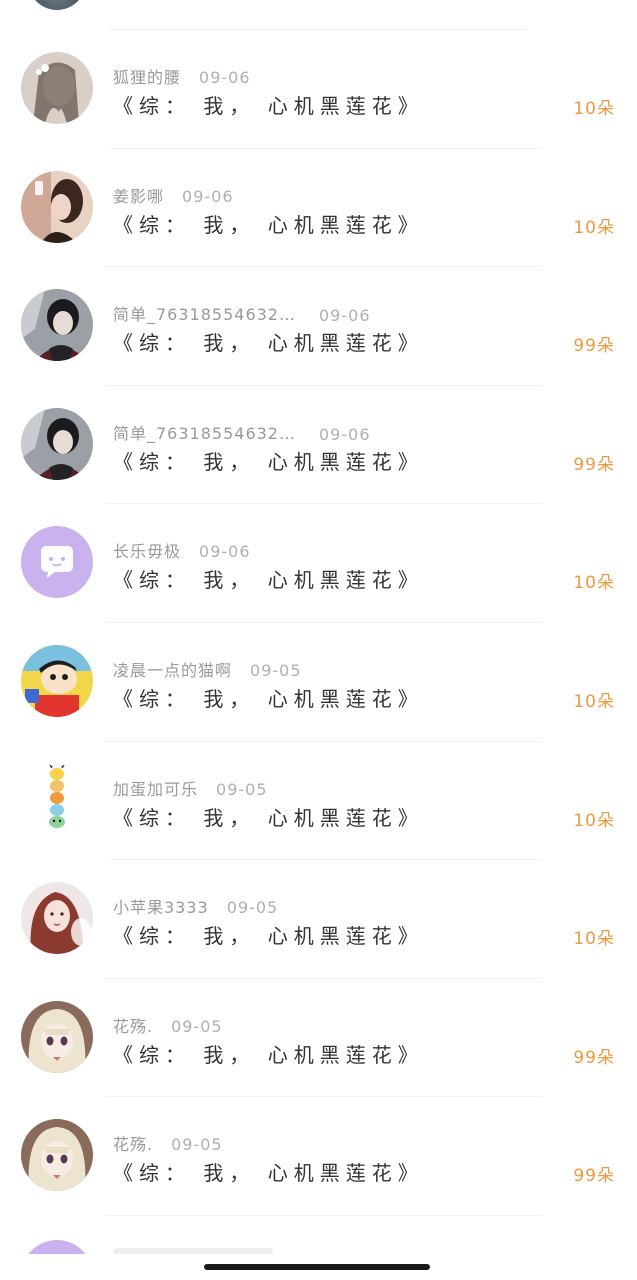  I want to click on list-item: 长乐毋极 09-06 《综： 我， 心机黑莲花》 10朵, so click(318, 563).